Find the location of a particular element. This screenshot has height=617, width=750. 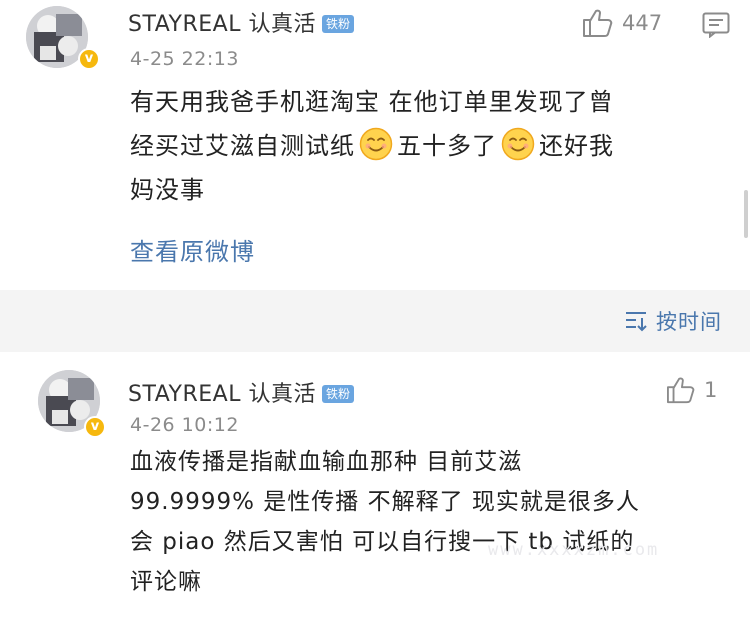

comment-reply-icon is located at coordinates (716, 27).